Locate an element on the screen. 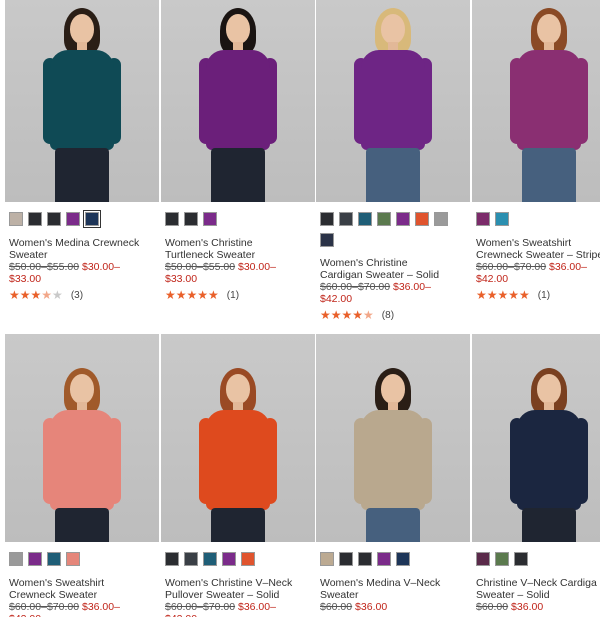 The width and height of the screenshot is (600, 617). product-name-line2: Crewneck Sweater is located at coordinates (53, 595).